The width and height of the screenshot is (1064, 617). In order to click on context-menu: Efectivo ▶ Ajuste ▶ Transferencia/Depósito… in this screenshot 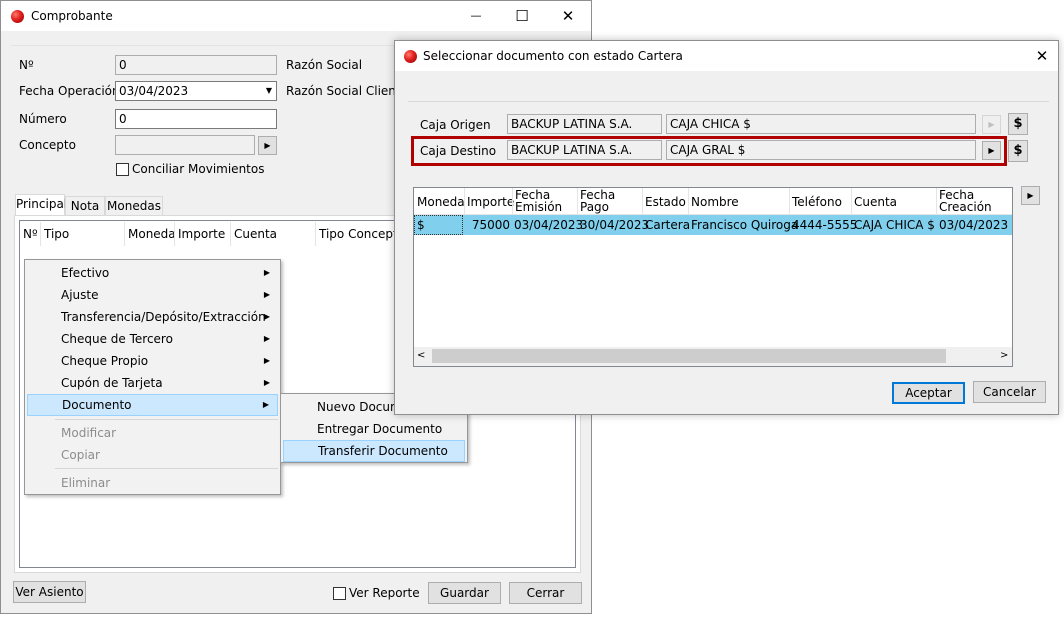, I will do `click(152, 377)`.